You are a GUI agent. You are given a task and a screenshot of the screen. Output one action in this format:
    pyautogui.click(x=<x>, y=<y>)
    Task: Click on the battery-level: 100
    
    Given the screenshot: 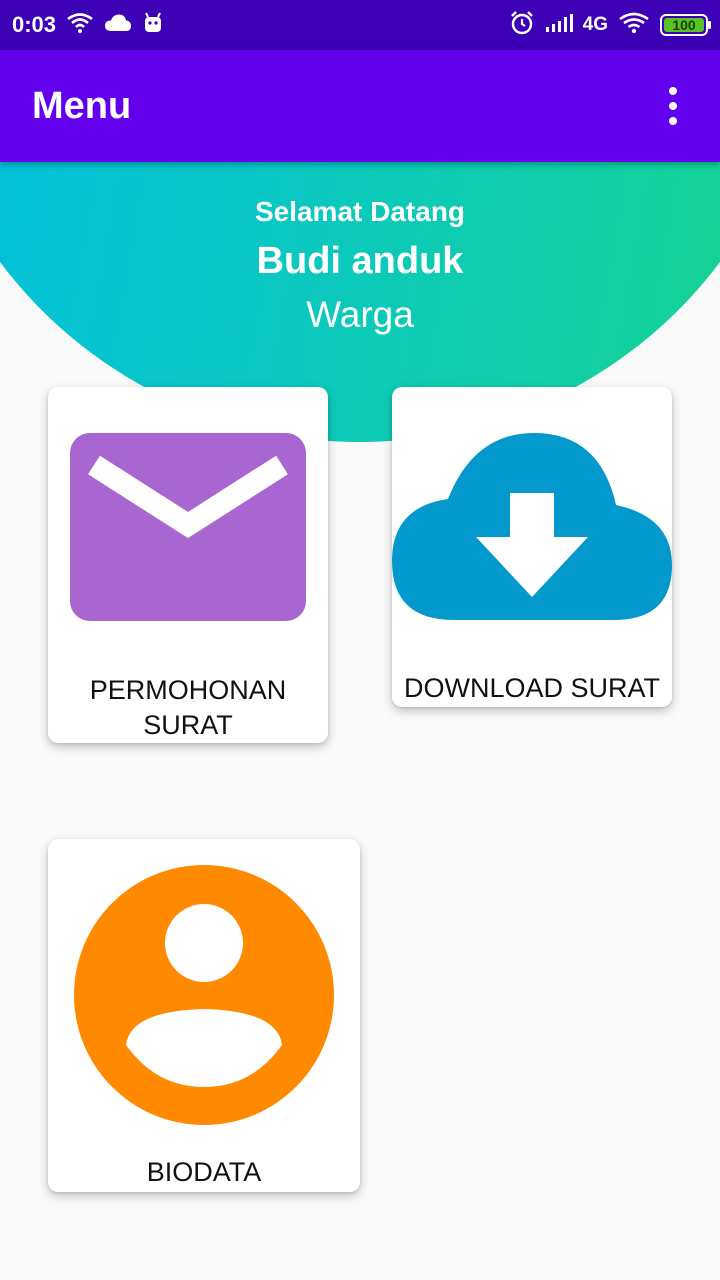 What is the action you would take?
    pyautogui.click(x=684, y=25)
    